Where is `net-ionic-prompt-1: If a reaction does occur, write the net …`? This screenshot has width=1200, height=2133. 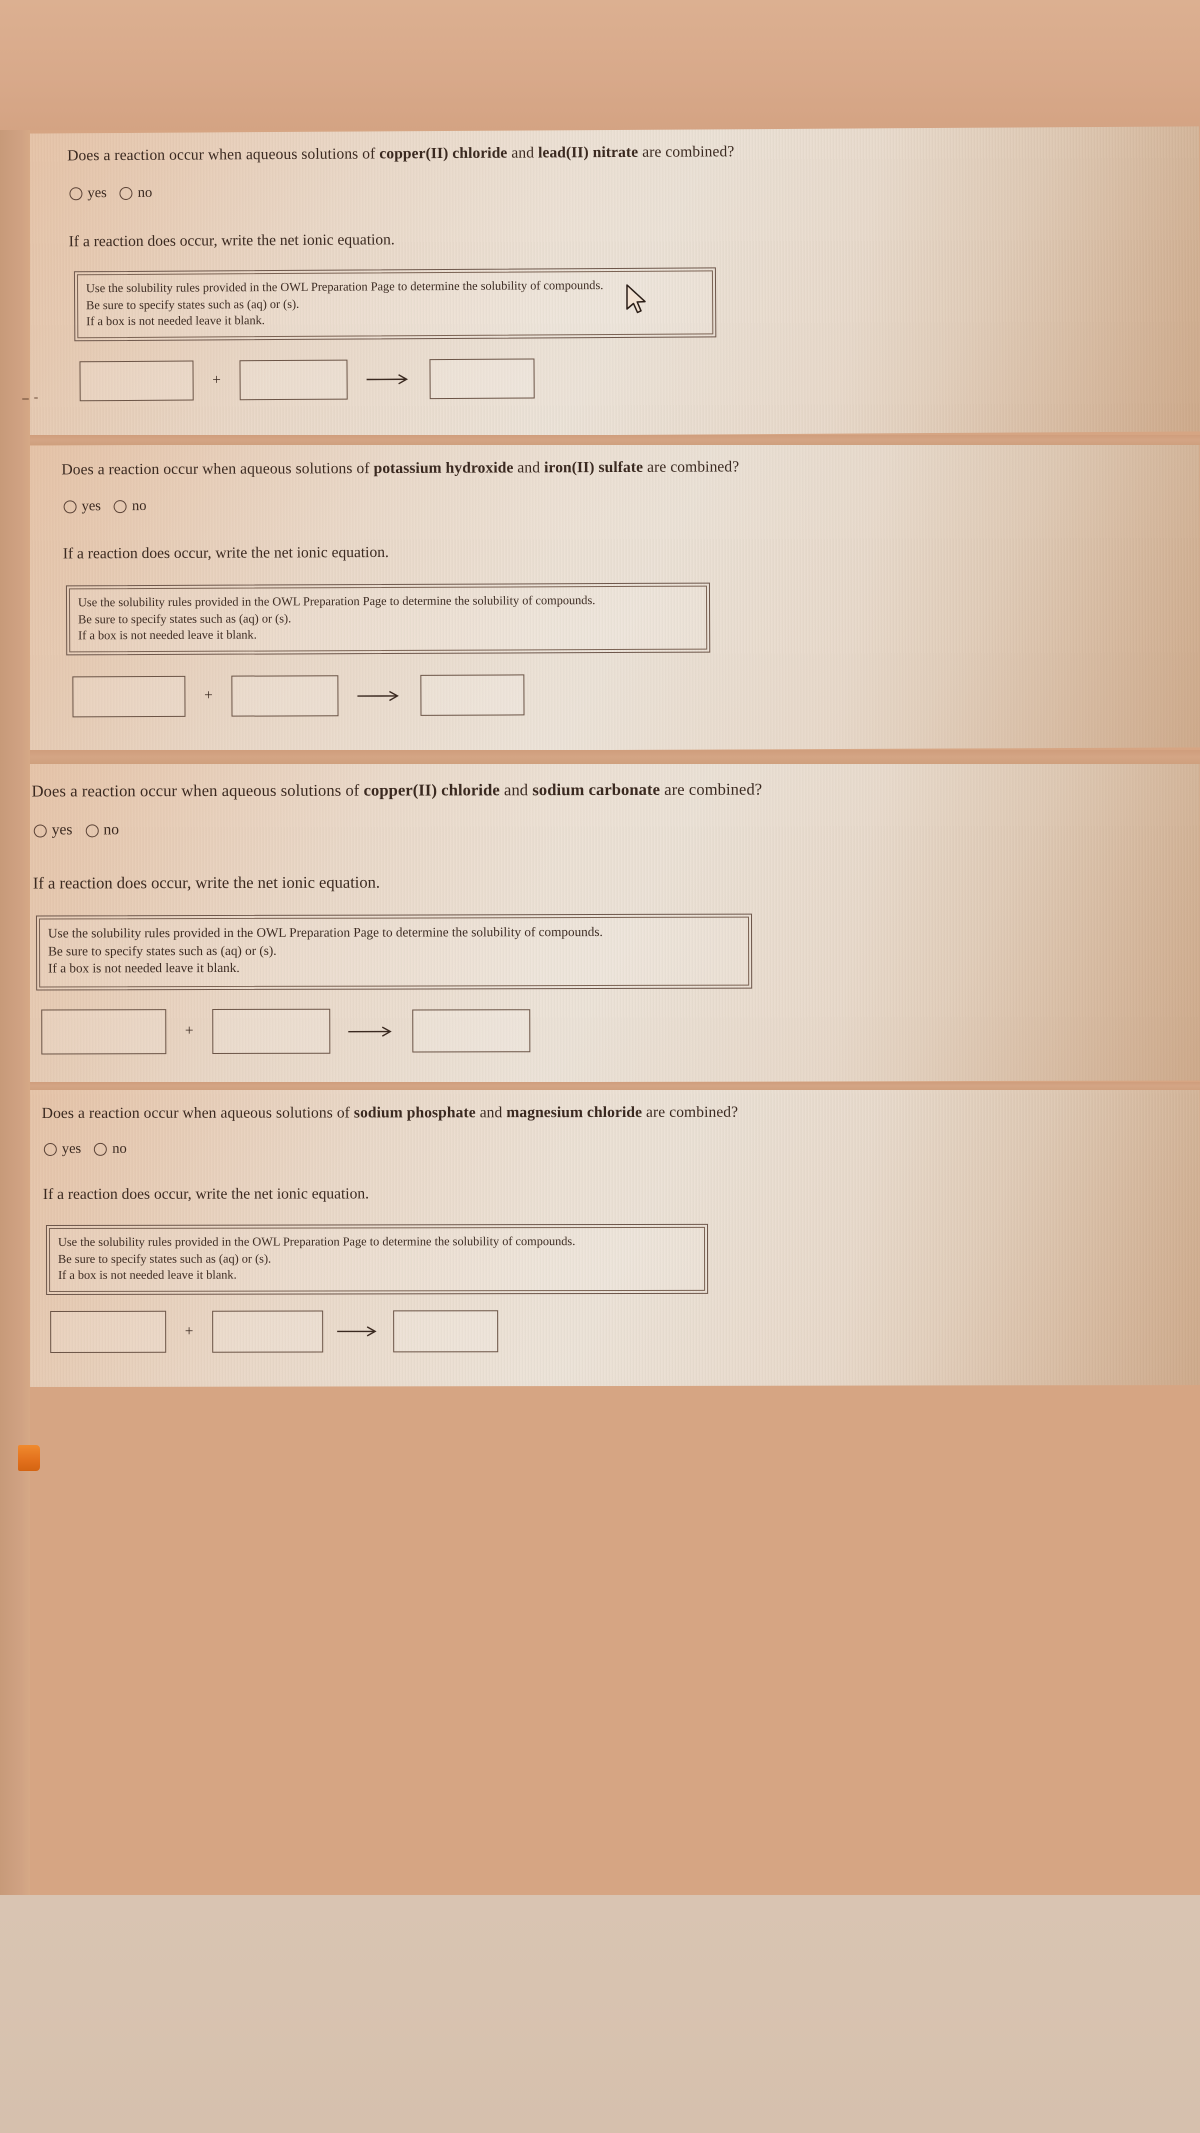 net-ionic-prompt-1: If a reaction does occur, write the net … is located at coordinates (231, 241).